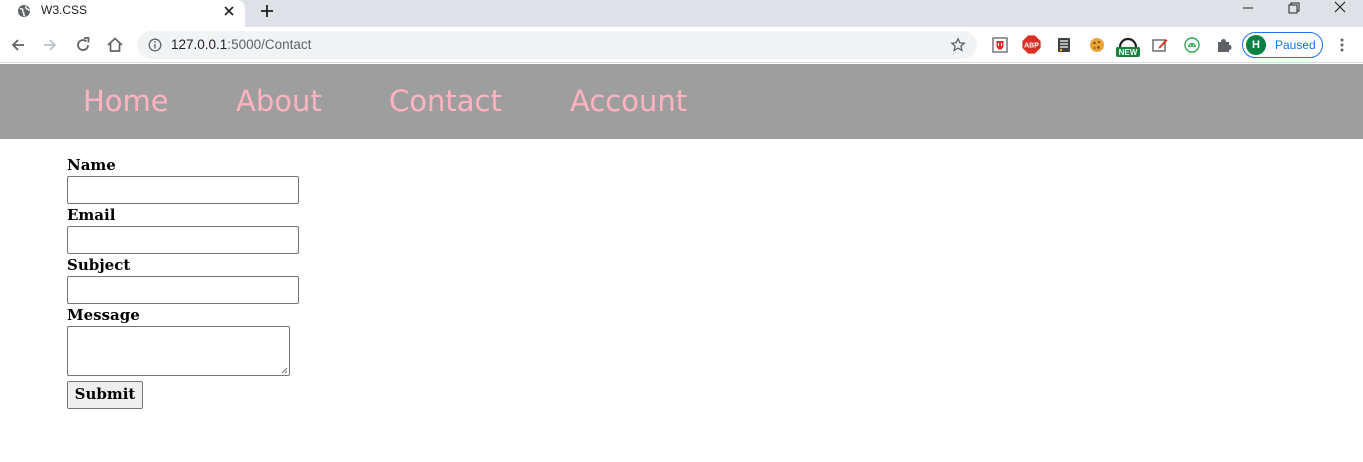 The image size is (1363, 462). I want to click on back-arrow-icon, so click(18, 45).